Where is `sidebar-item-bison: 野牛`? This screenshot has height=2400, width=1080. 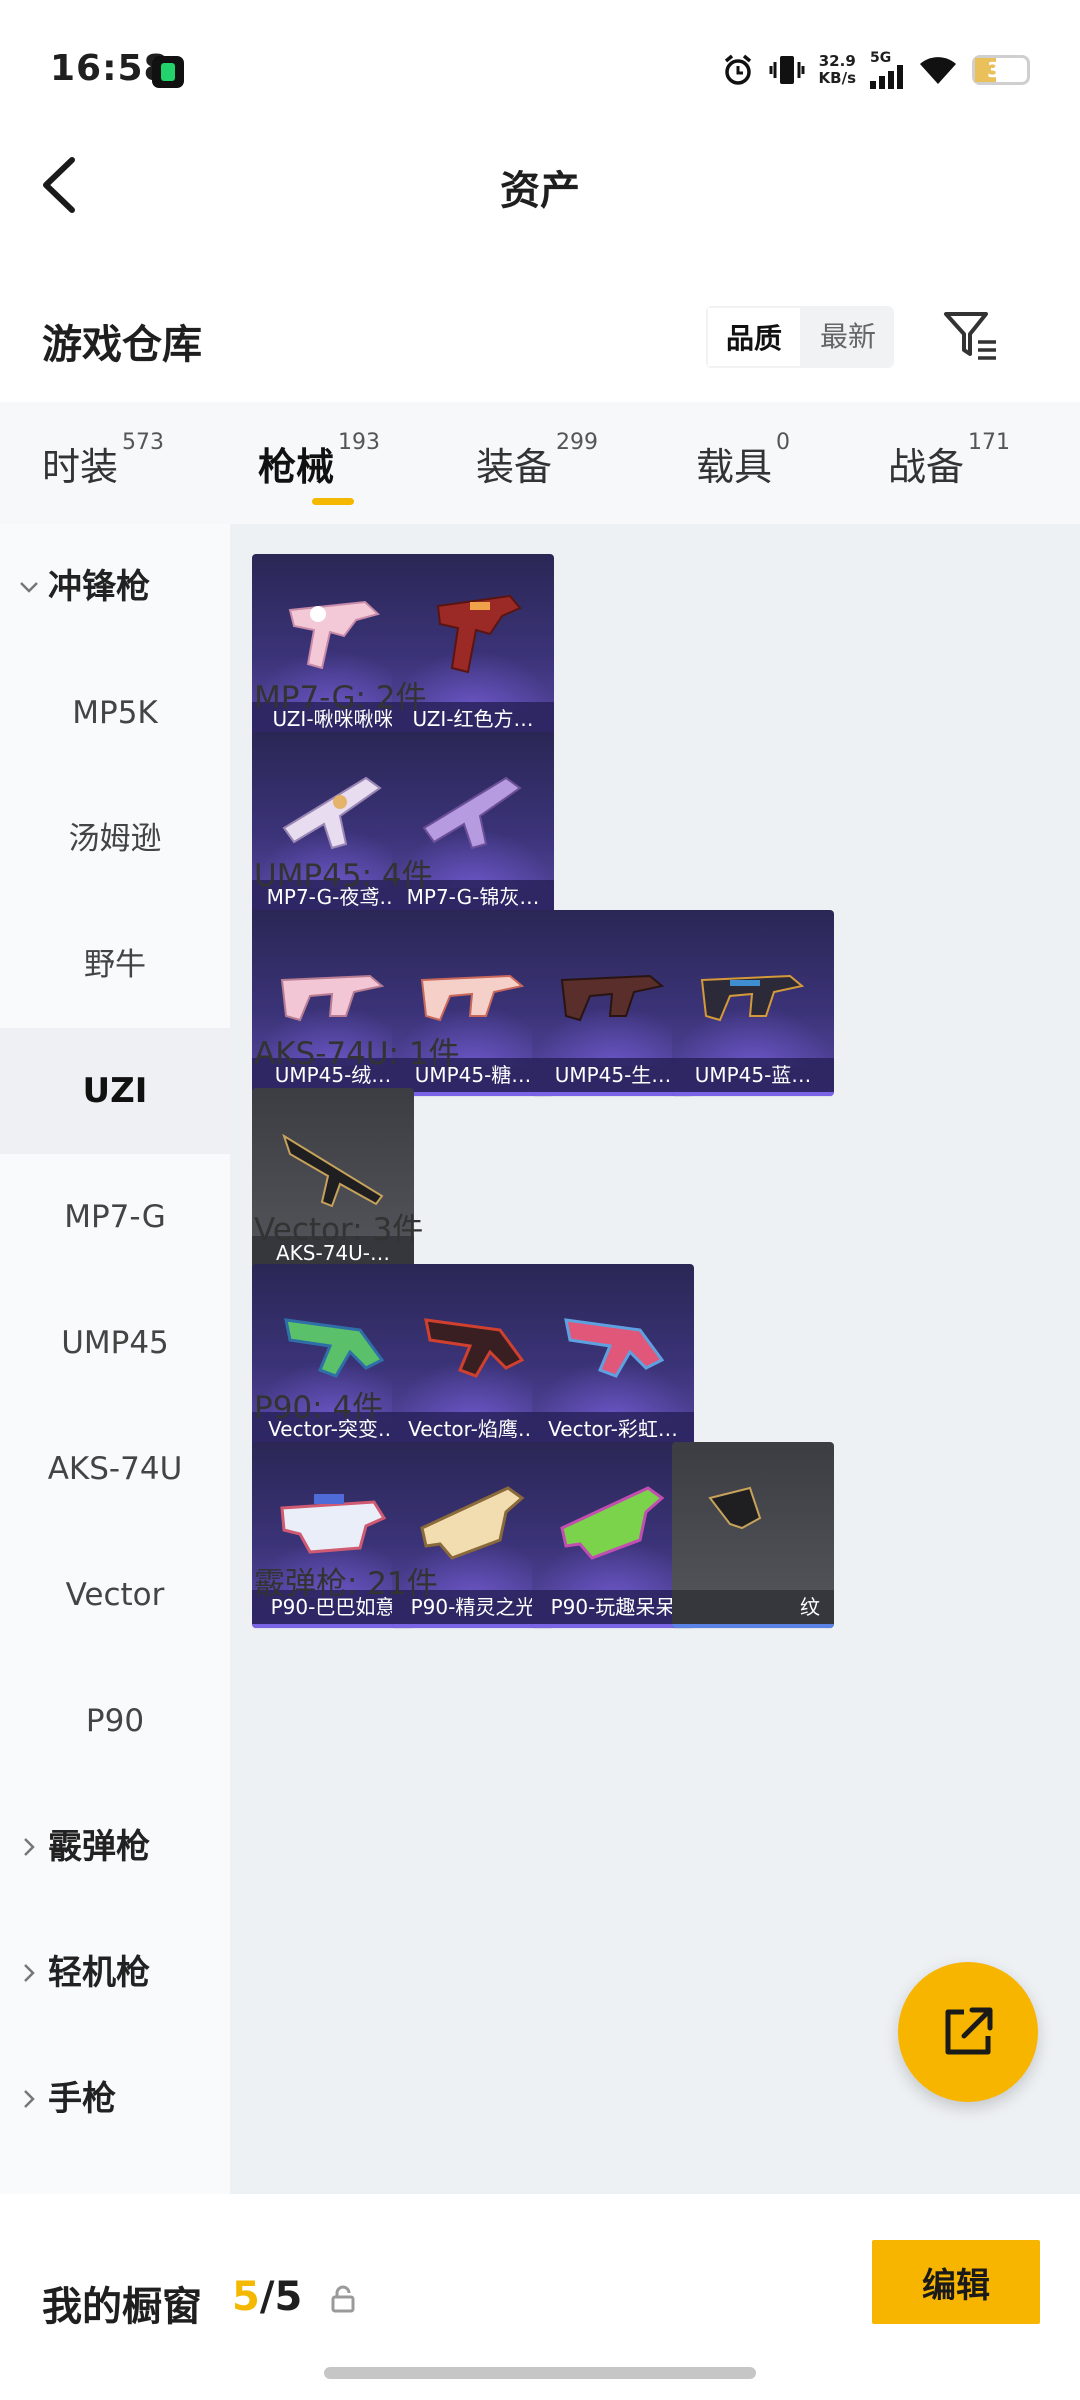
sidebar-item-bison: 野牛 is located at coordinates (115, 965).